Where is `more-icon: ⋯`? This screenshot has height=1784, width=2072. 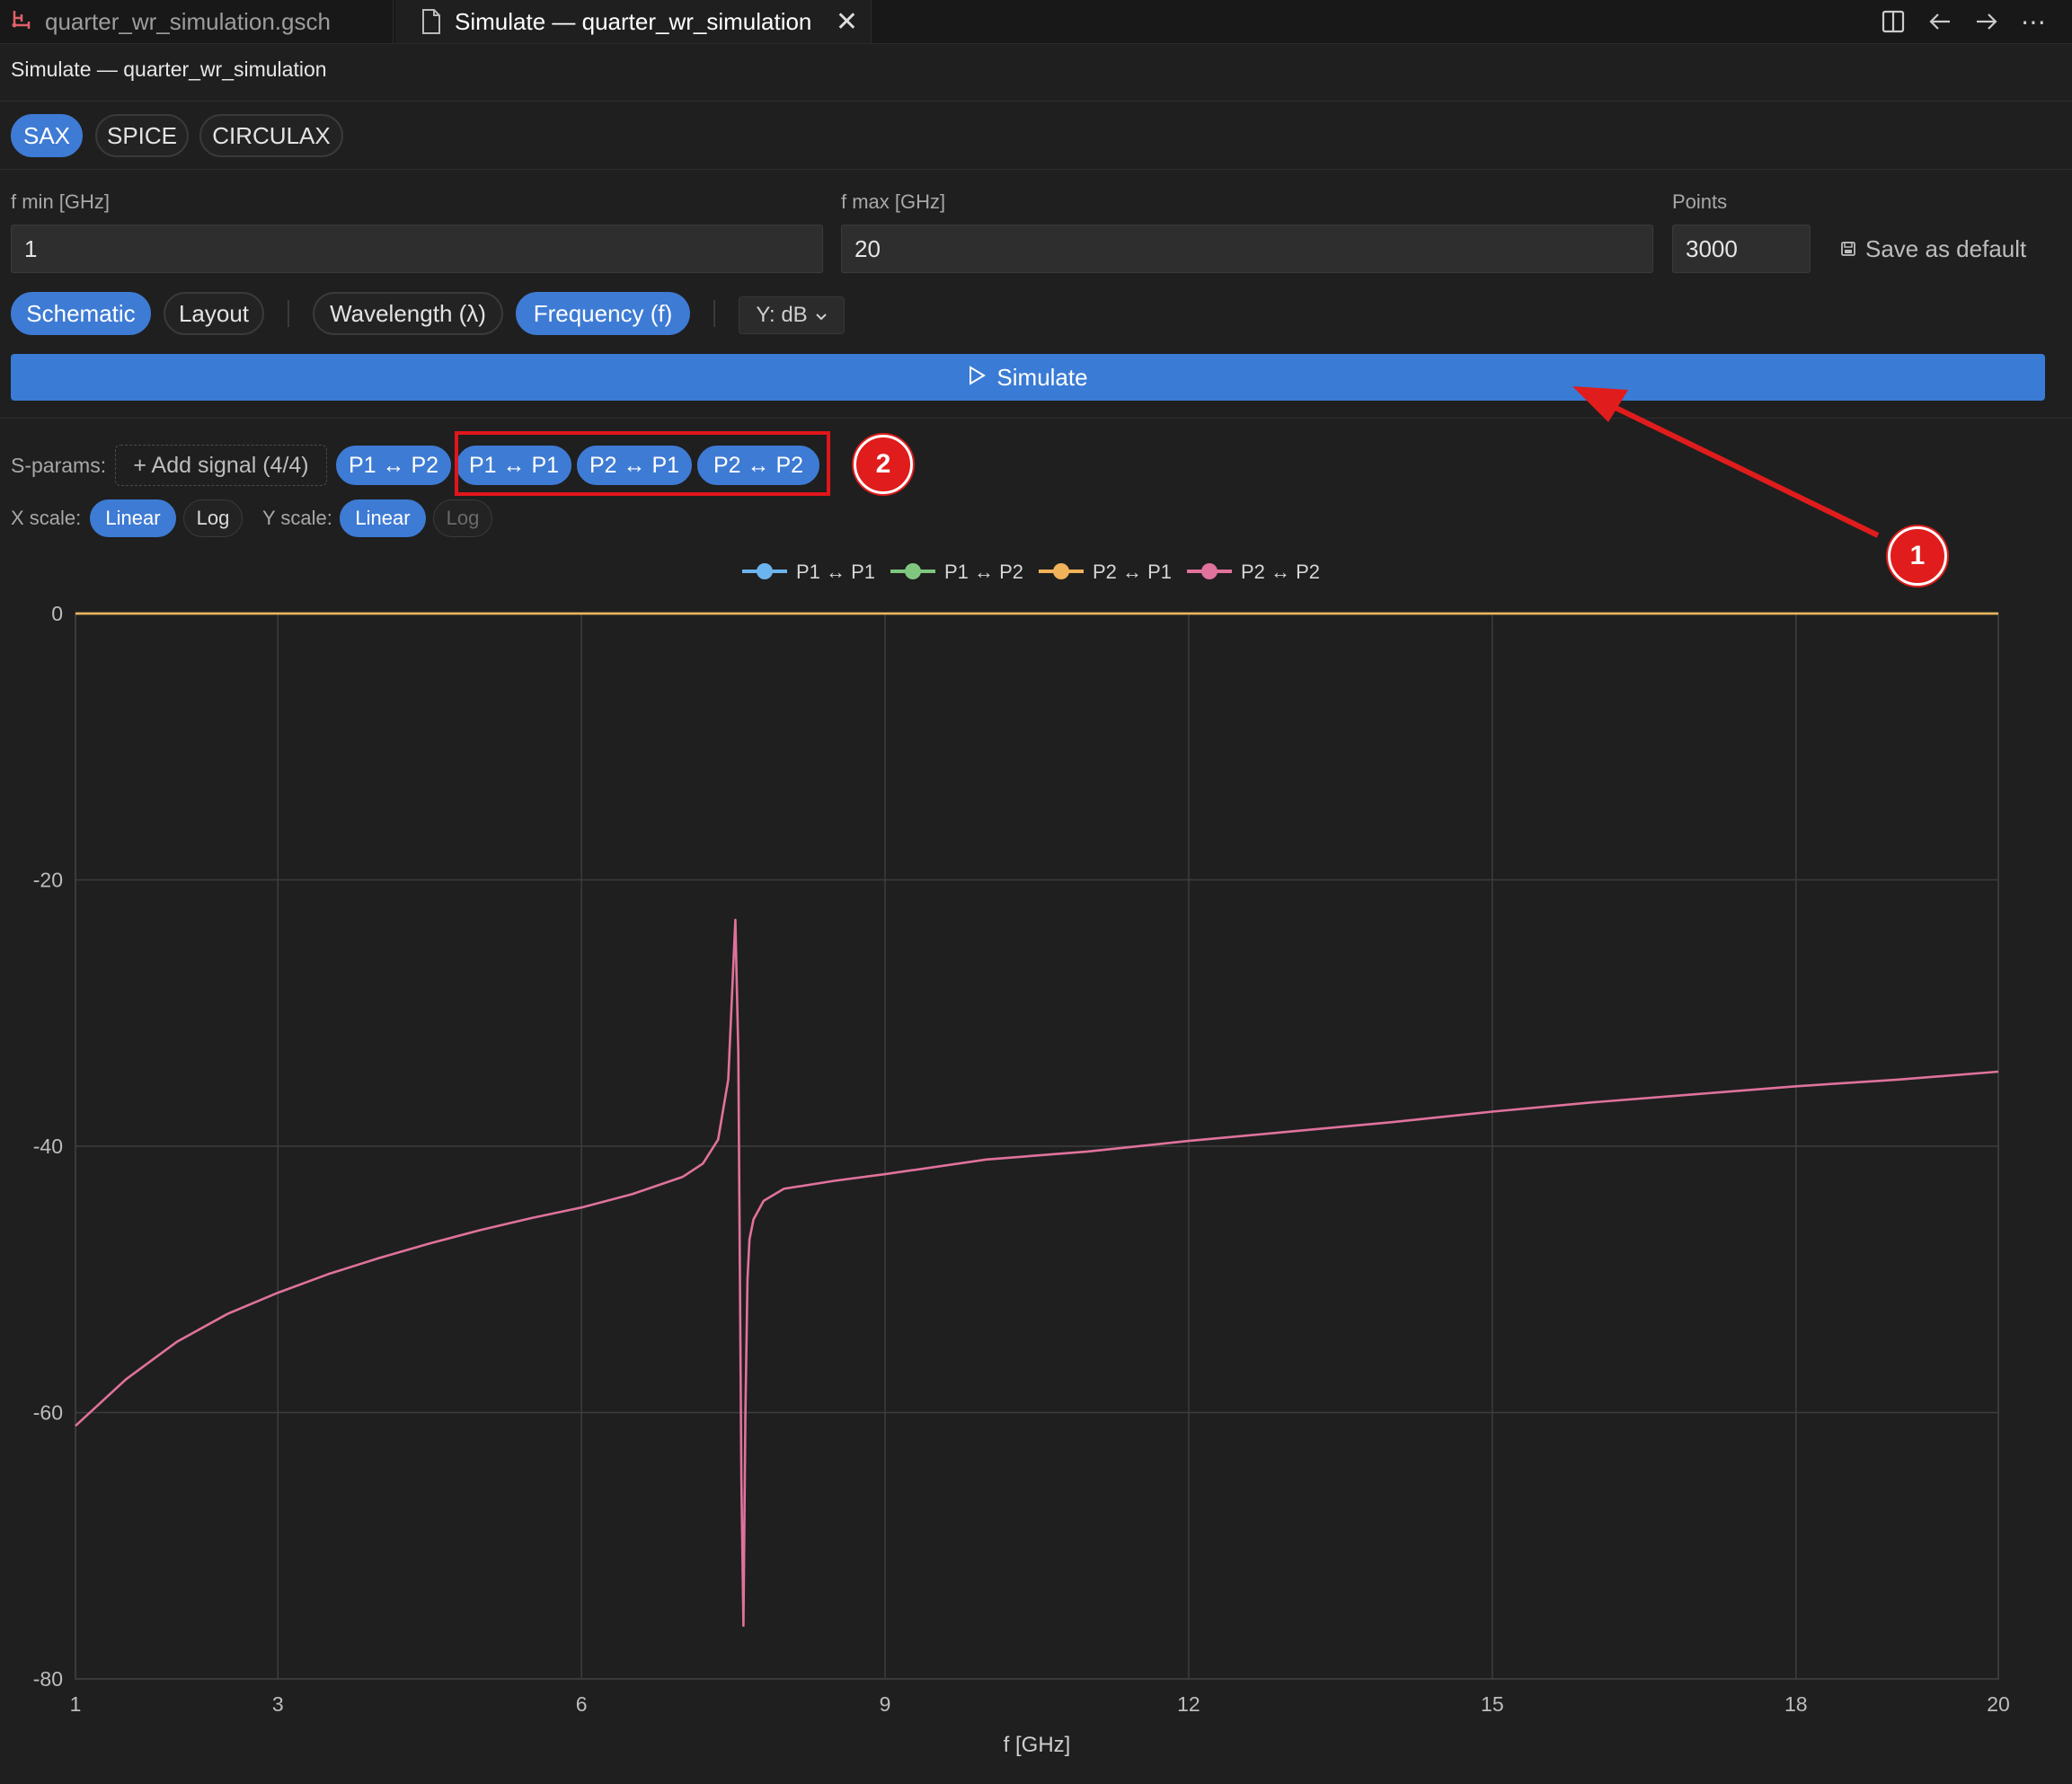
more-icon: ⋯ is located at coordinates (2033, 22).